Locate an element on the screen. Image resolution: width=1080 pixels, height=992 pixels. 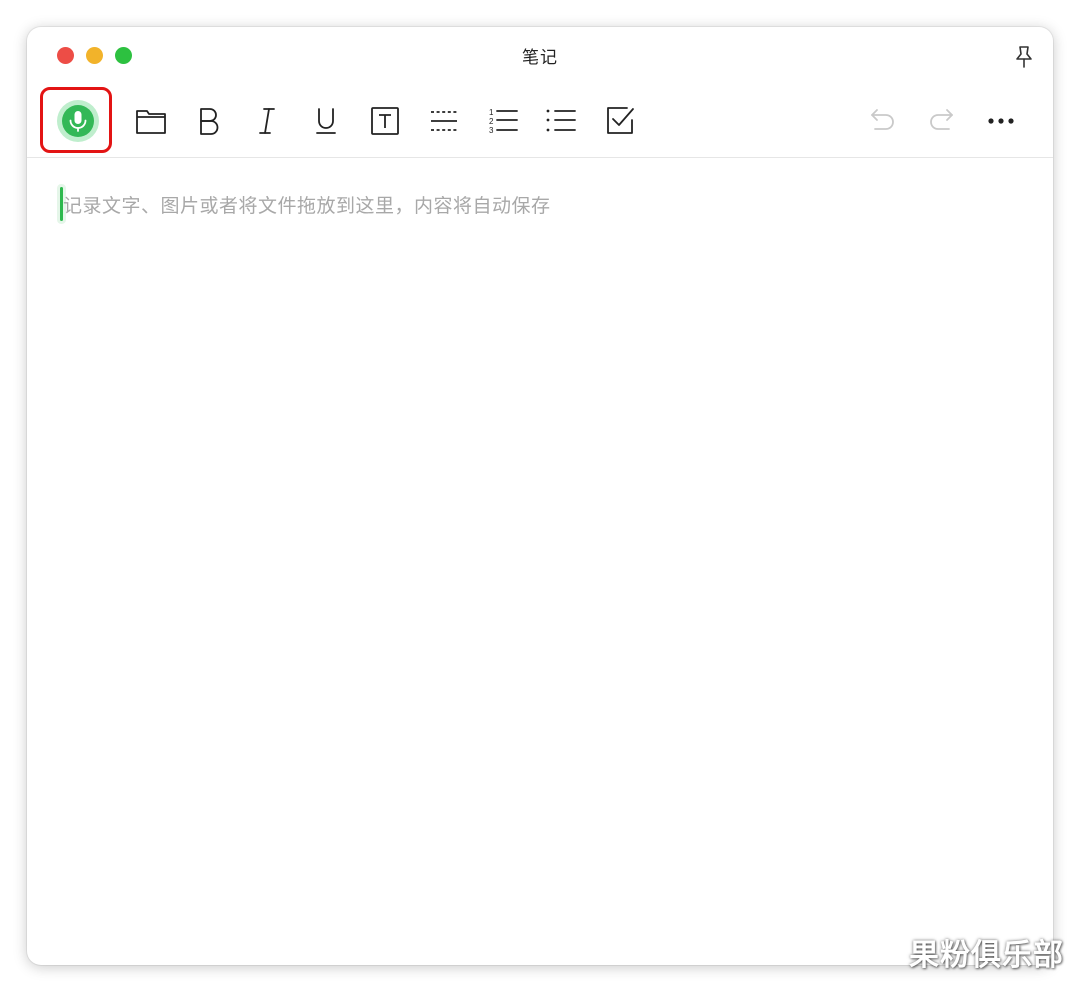
dashed-divider-icon is located at coordinates (444, 121).